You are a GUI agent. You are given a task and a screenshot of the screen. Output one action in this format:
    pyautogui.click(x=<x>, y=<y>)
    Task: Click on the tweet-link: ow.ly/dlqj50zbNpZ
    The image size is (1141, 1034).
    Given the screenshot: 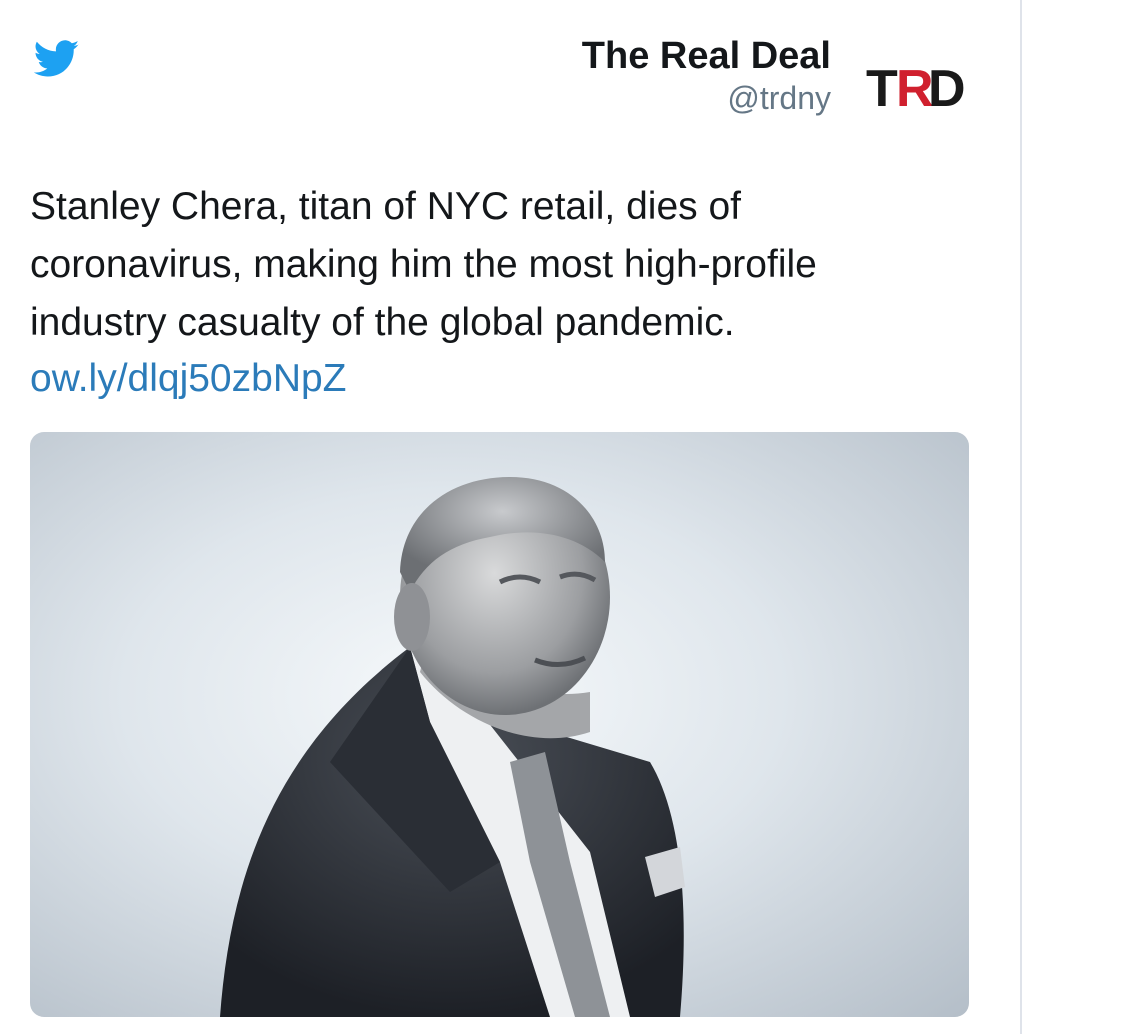 What is the action you would take?
    pyautogui.click(x=188, y=379)
    